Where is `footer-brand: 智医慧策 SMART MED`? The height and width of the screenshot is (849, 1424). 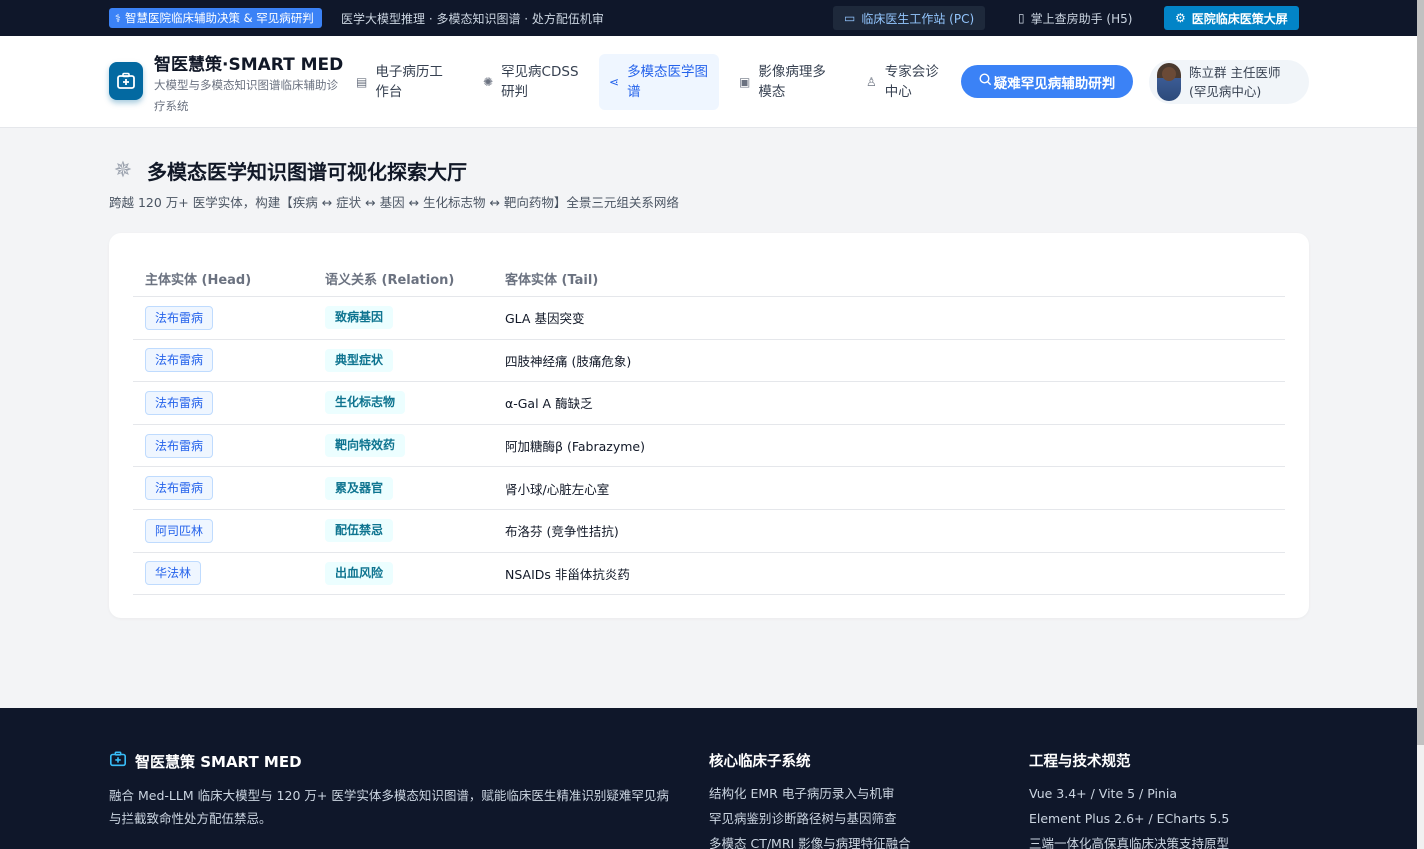 footer-brand: 智医慧策 SMART MED is located at coordinates (205, 761).